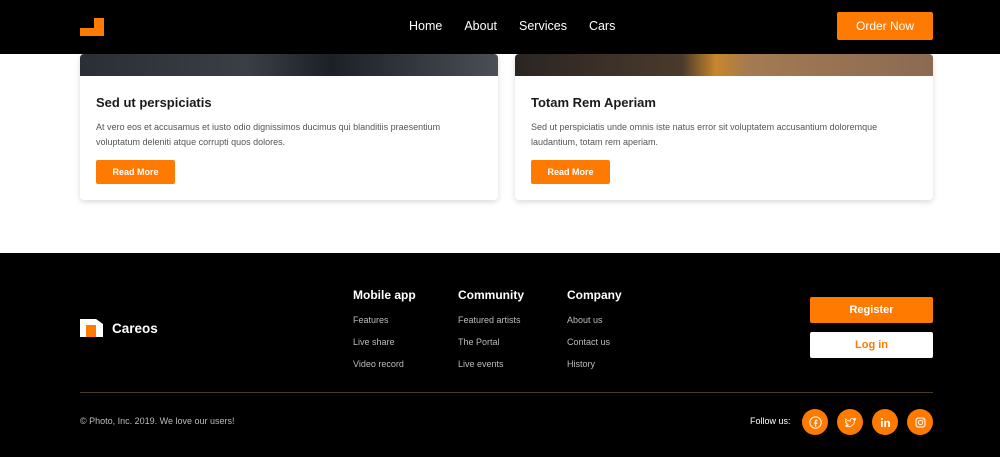 The width and height of the screenshot is (1000, 457). Describe the element at coordinates (384, 342) in the screenshot. I see `footer-link: Live share` at that location.